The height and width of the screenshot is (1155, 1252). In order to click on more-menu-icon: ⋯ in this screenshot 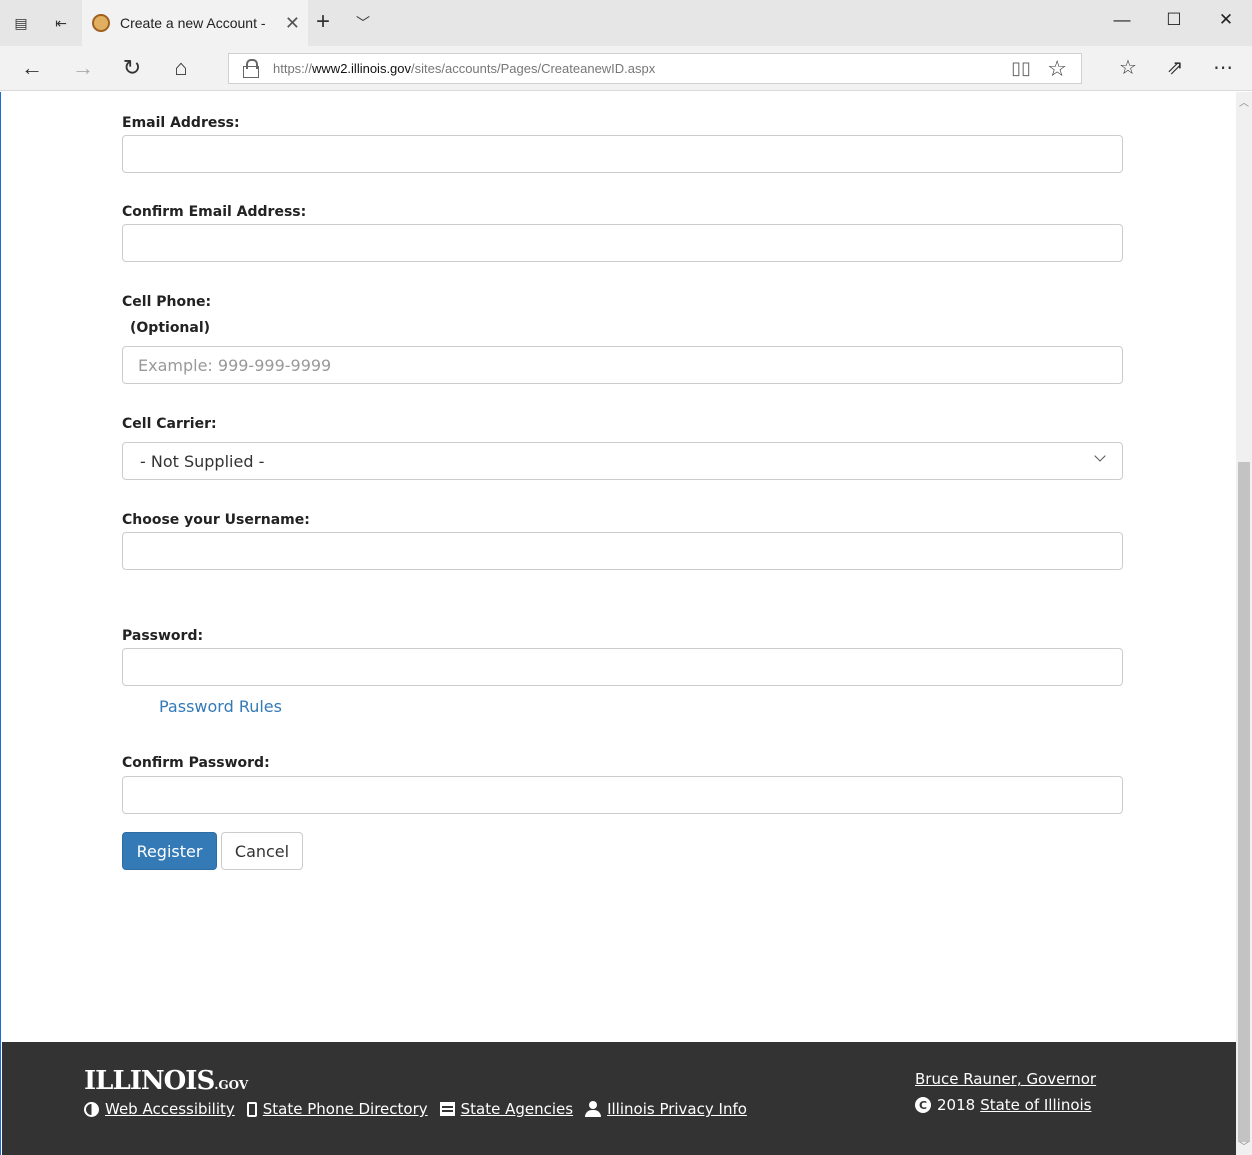, I will do `click(1223, 67)`.